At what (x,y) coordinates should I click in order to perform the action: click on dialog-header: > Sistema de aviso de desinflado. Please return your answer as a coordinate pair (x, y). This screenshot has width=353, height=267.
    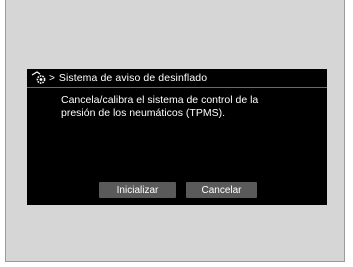
    Looking at the image, I should click on (177, 78).